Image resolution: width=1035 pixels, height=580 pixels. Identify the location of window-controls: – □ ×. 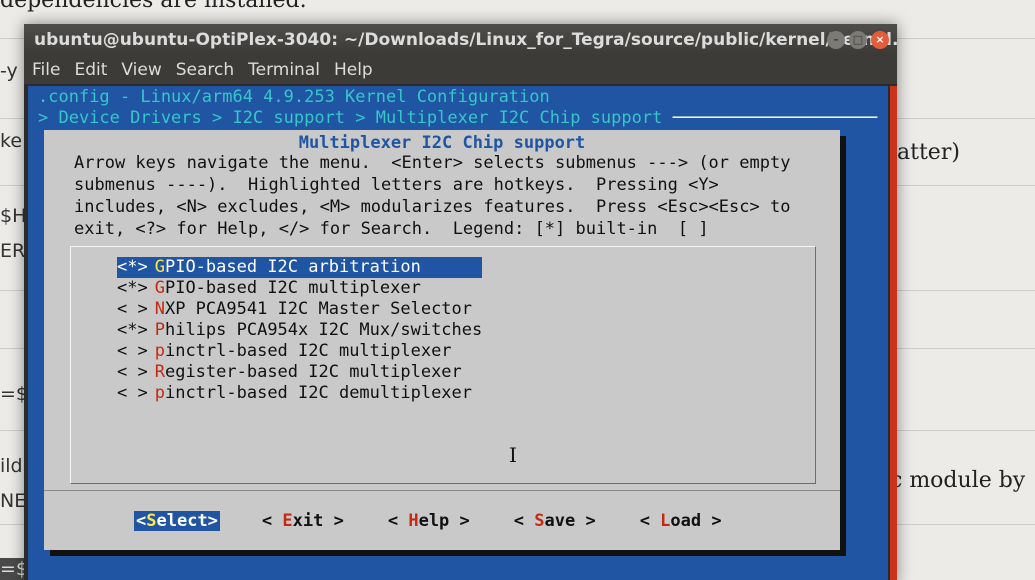
(858, 40).